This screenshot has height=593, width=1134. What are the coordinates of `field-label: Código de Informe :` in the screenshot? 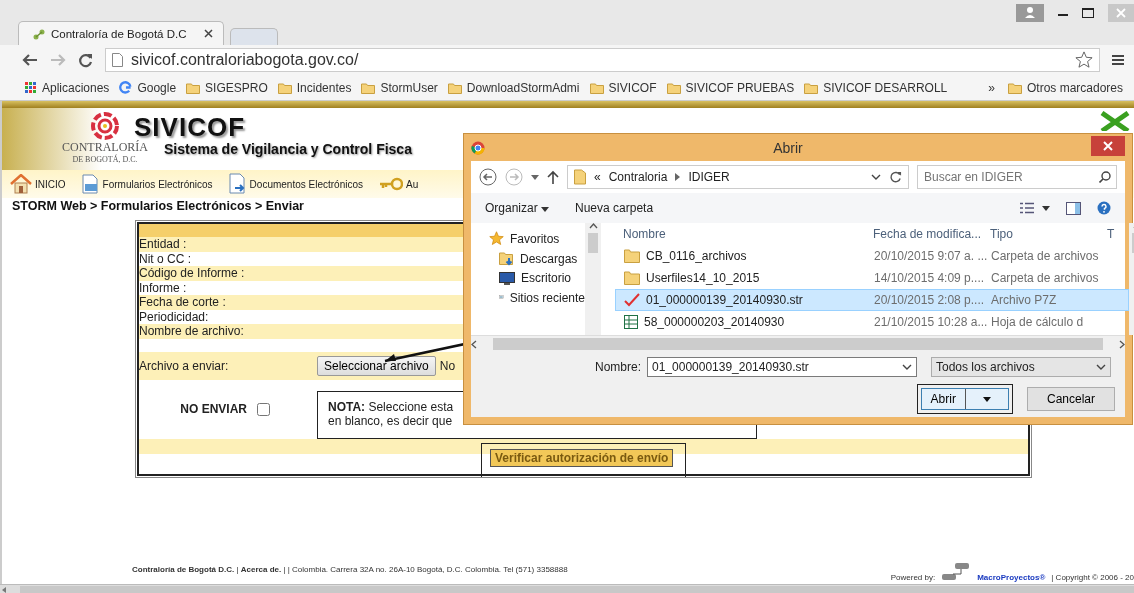 It's located at (192, 273).